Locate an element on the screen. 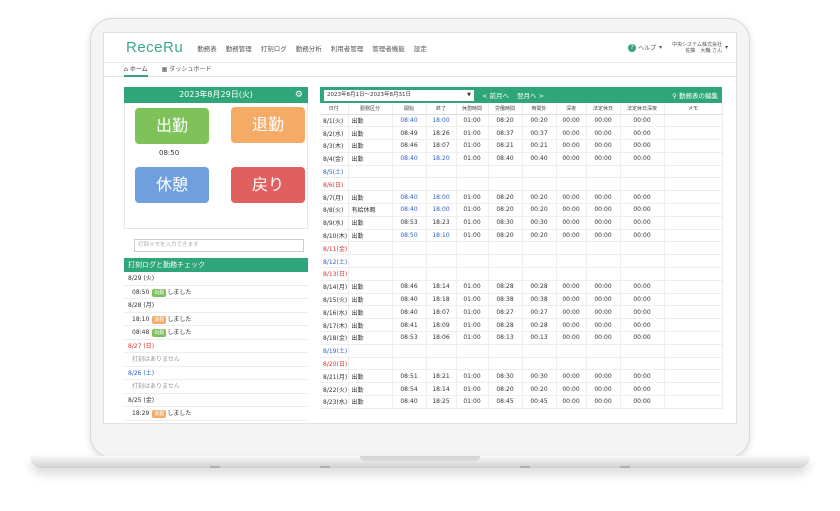 This screenshot has width=840, height=511. next-month-link: 翌月へ > is located at coordinates (530, 95).